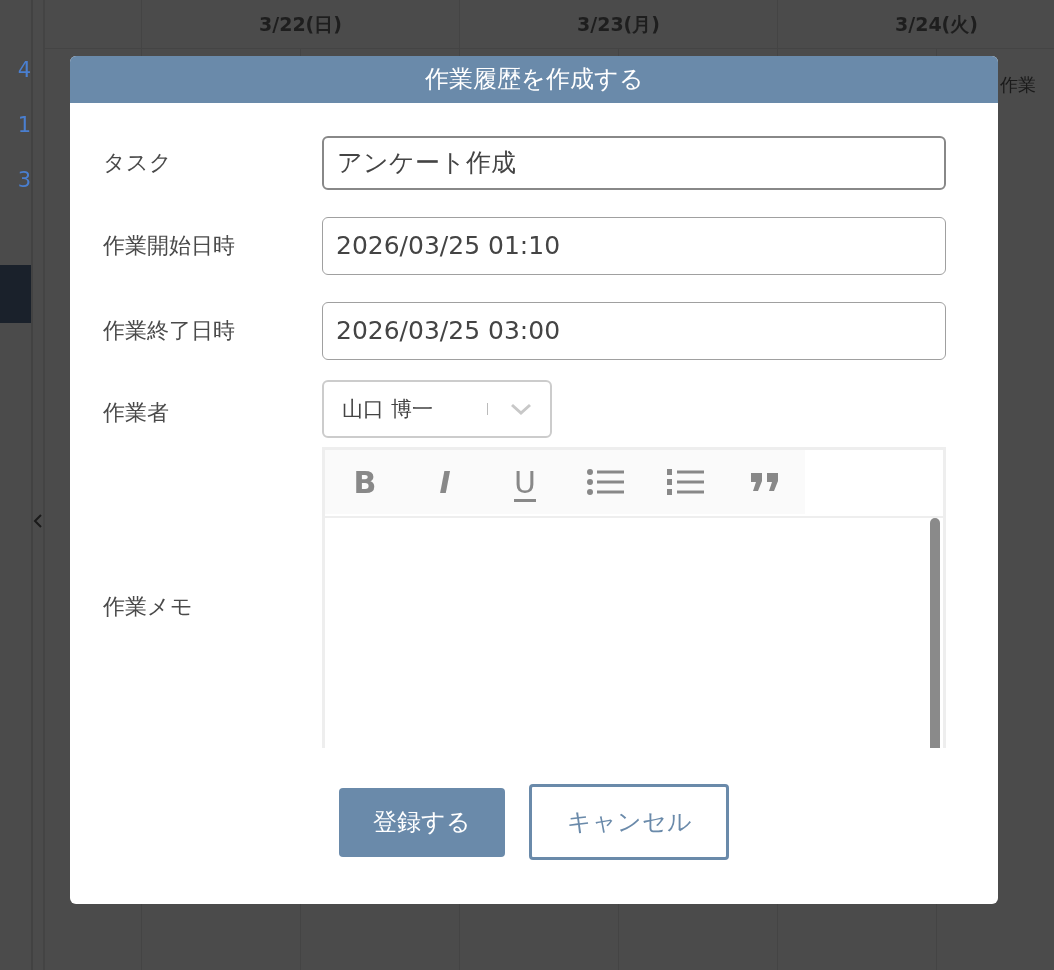 Image resolution: width=1054 pixels, height=970 pixels. Describe the element at coordinates (169, 331) in the screenshot. I see `field-label: 作業終了日時` at that location.